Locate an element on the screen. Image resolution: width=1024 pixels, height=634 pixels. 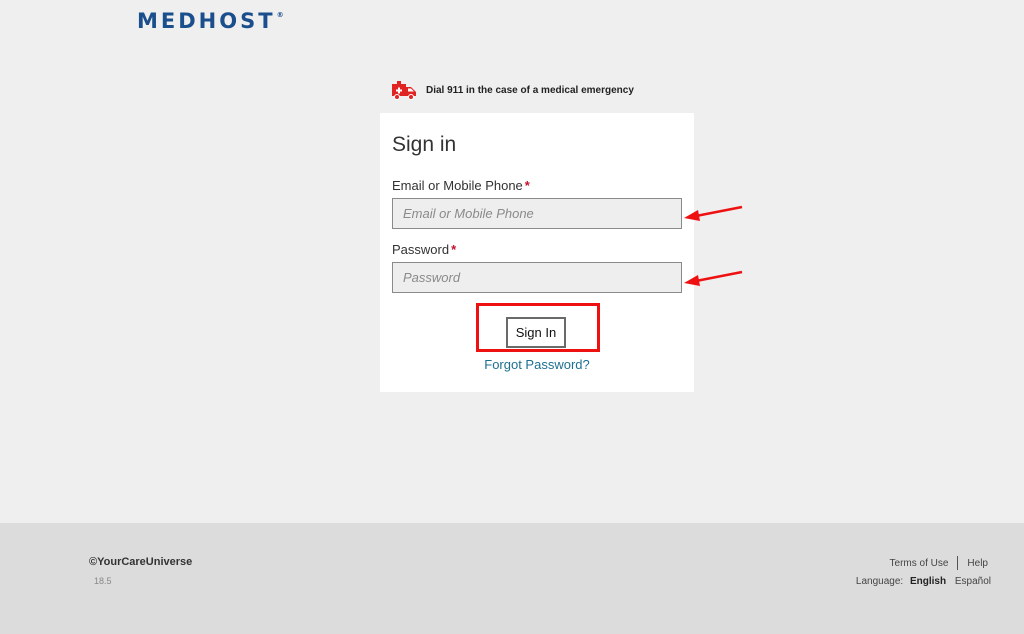
version-text: 18.5 is located at coordinates (103, 581).